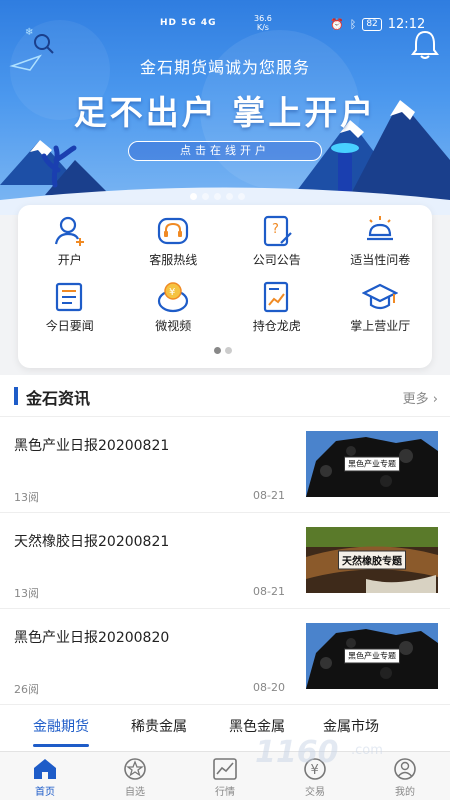 The height and width of the screenshot is (800, 450). What do you see at coordinates (45, 769) in the screenshot?
I see `home-icon` at bounding box center [45, 769].